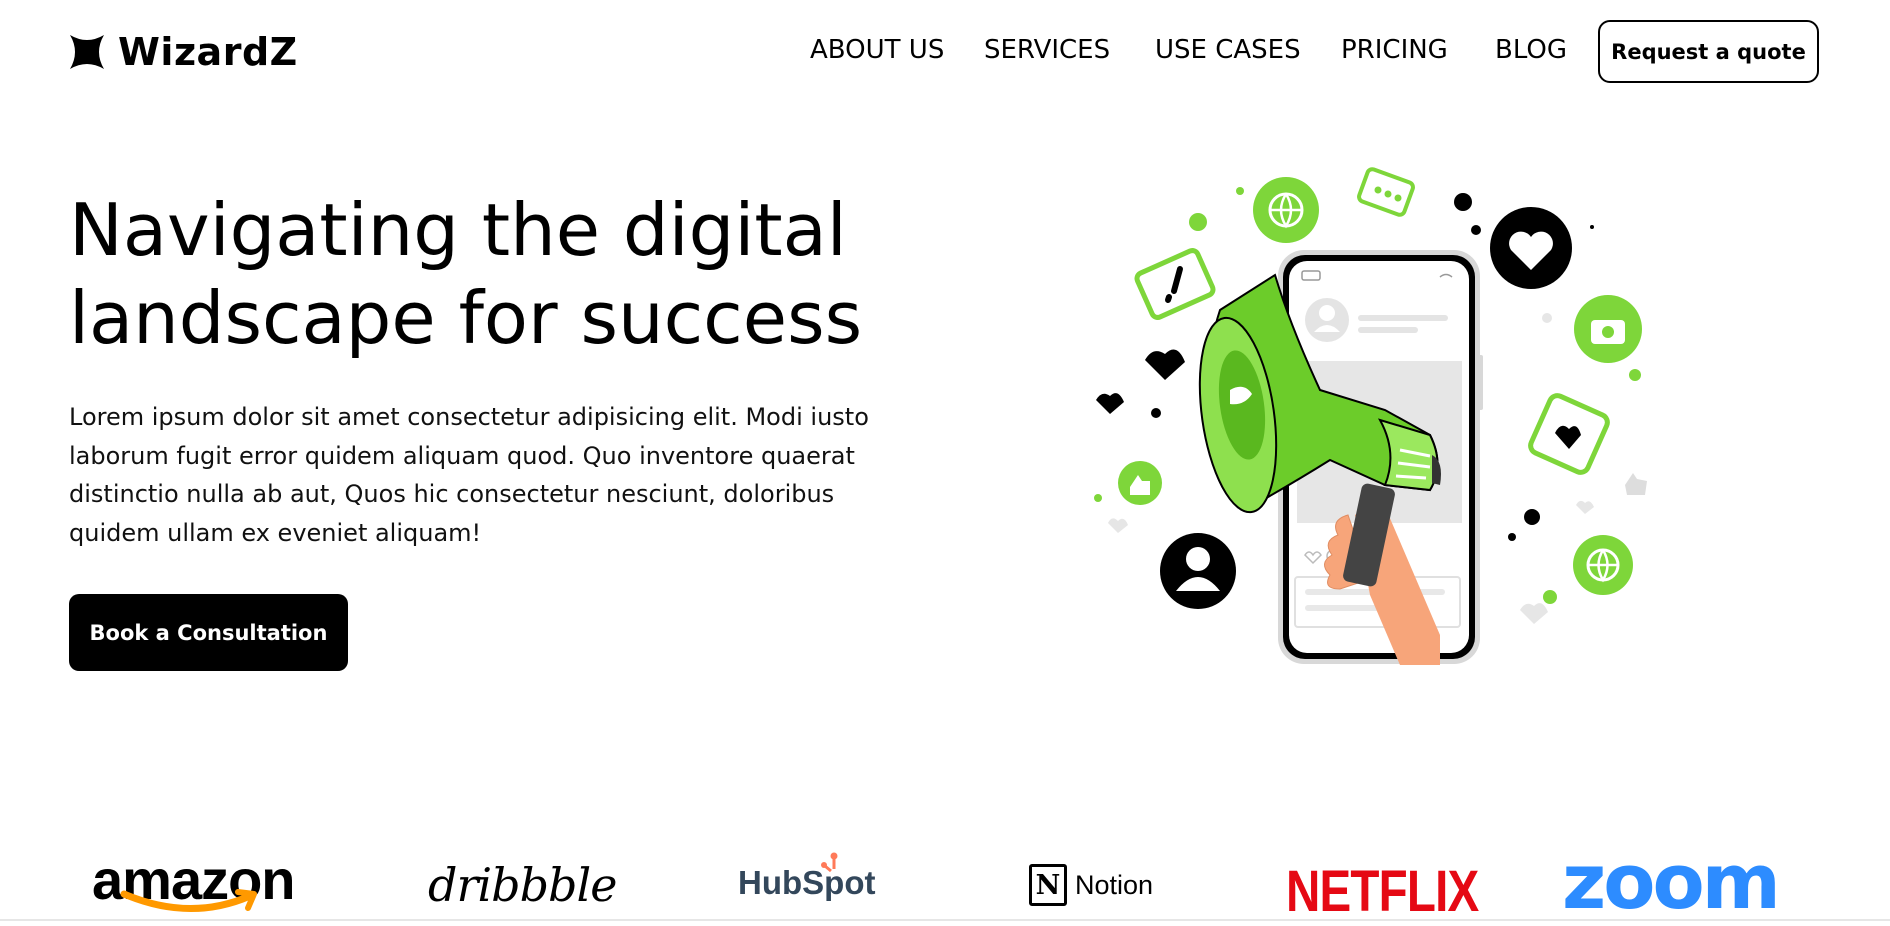 The image size is (1890, 926). What do you see at coordinates (1708, 51) in the screenshot?
I see `request-quote-button: Request a quote` at bounding box center [1708, 51].